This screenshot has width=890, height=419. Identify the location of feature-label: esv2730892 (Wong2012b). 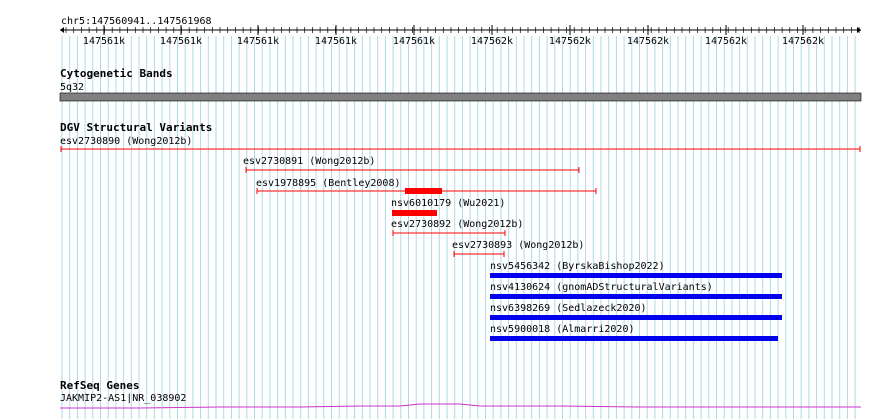
(457, 224).